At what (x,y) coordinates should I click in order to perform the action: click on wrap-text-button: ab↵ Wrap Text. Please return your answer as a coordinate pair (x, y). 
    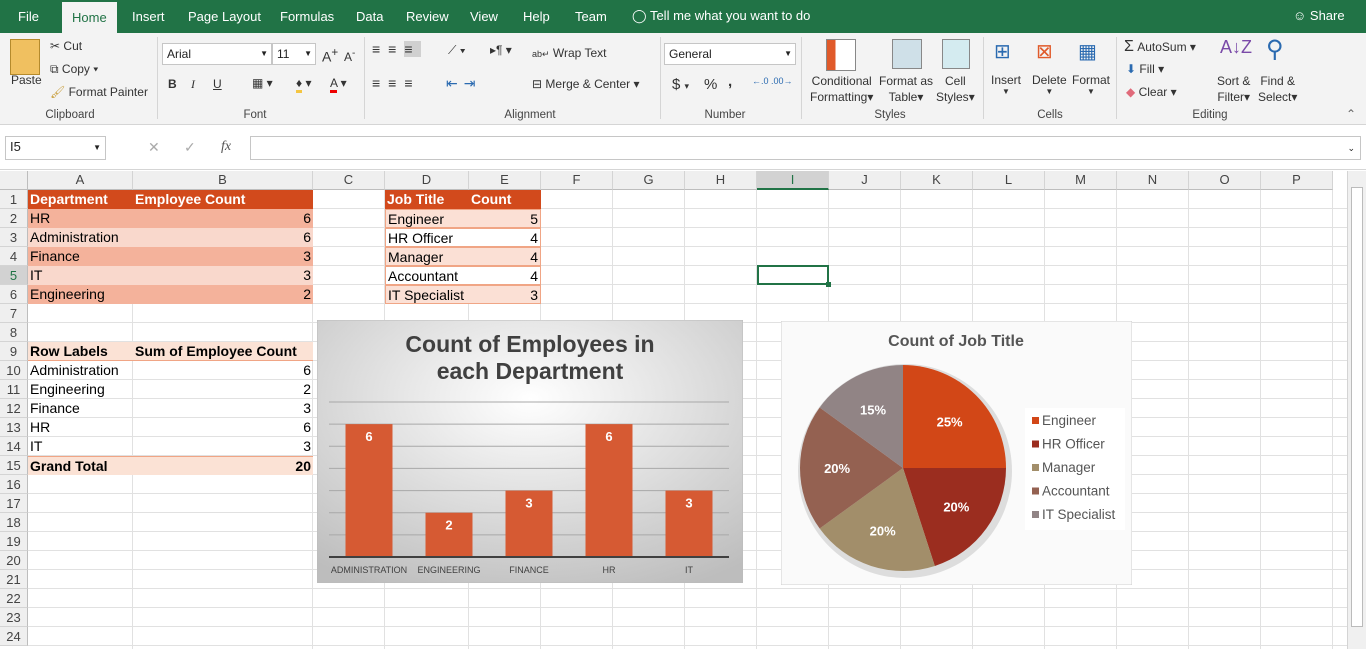
    Looking at the image, I should click on (569, 53).